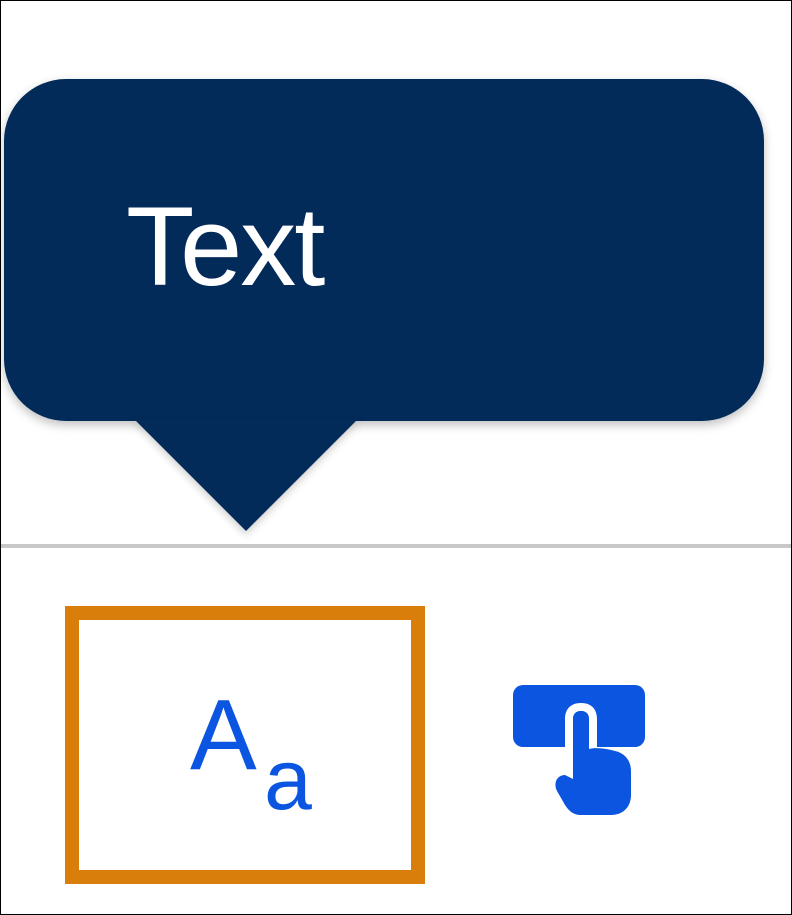 The width and height of the screenshot is (792, 915). I want to click on toolbar-divider, so click(396, 546).